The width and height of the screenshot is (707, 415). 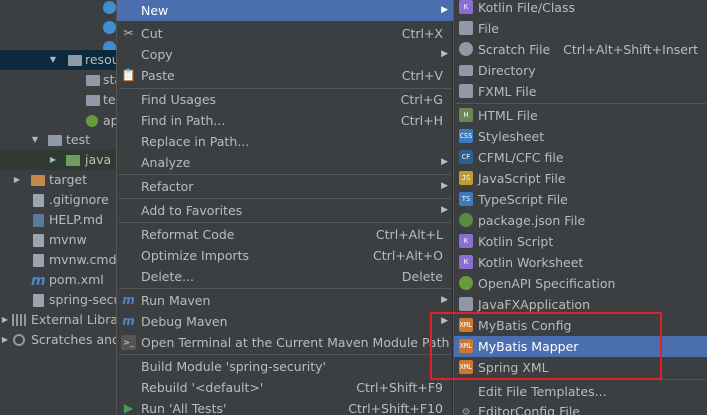 What do you see at coordinates (422, 75) in the screenshot?
I see `menu-item-shortcut: Ctrl+V` at bounding box center [422, 75].